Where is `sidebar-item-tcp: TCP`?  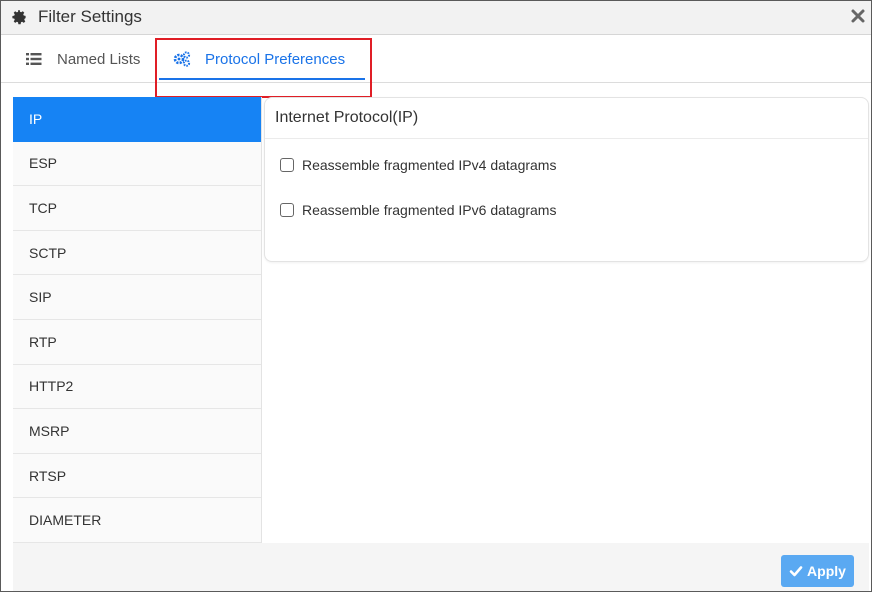 sidebar-item-tcp: TCP is located at coordinates (137, 208).